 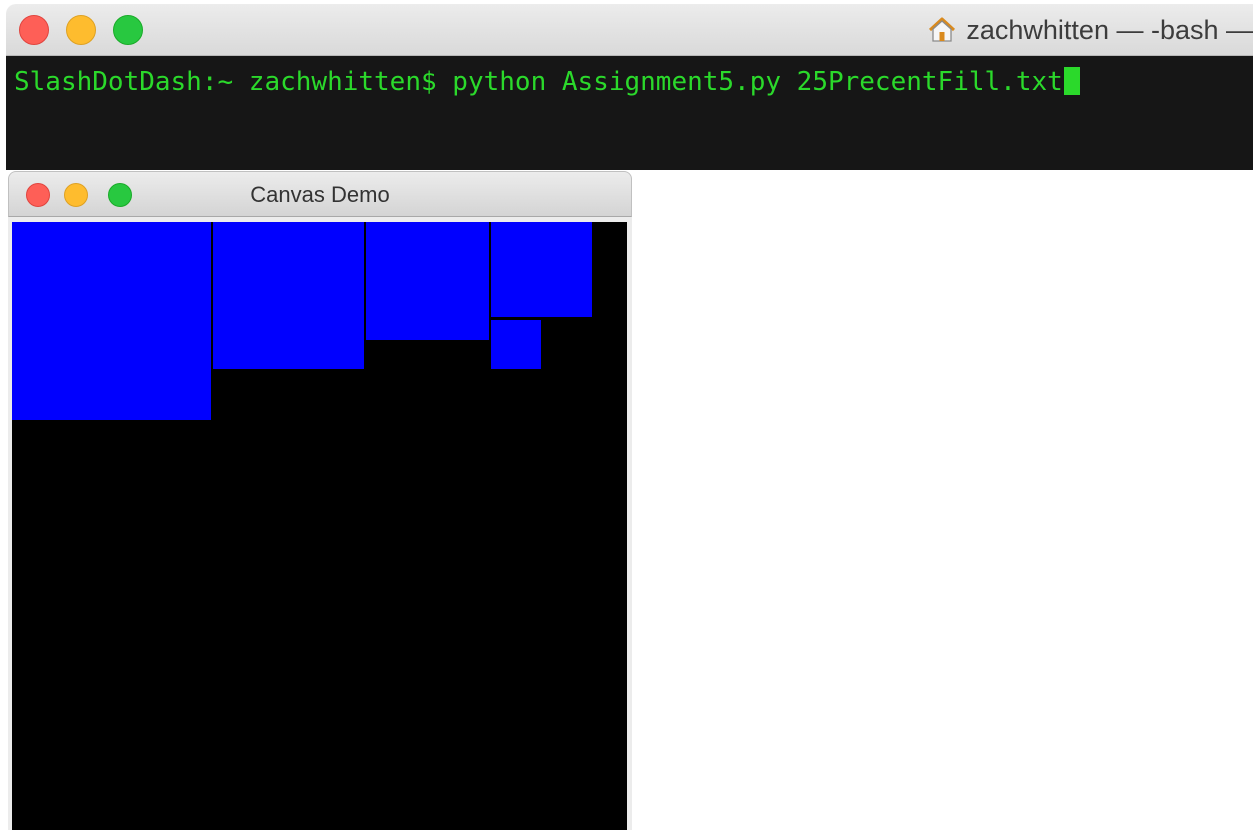 I want to click on terminal-minimize-button, so click(x=81, y=30).